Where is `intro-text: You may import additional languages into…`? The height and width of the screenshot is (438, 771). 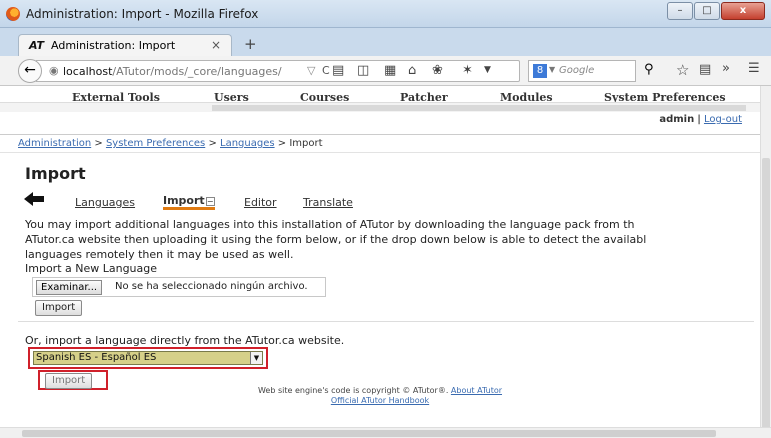 intro-text: You may import additional languages into… is located at coordinates (392, 239).